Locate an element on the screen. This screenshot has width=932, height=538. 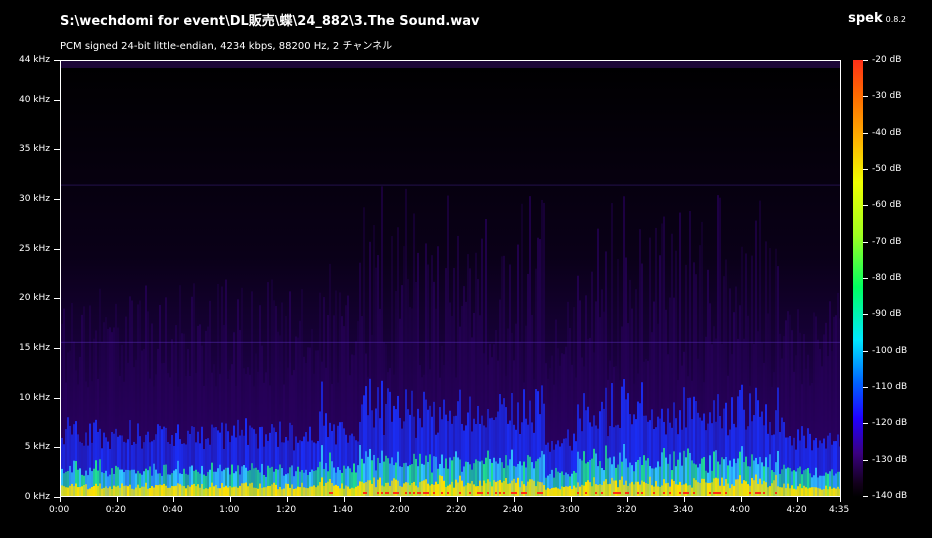
freq-tick-label: 44 kHz is located at coordinates (34, 60).